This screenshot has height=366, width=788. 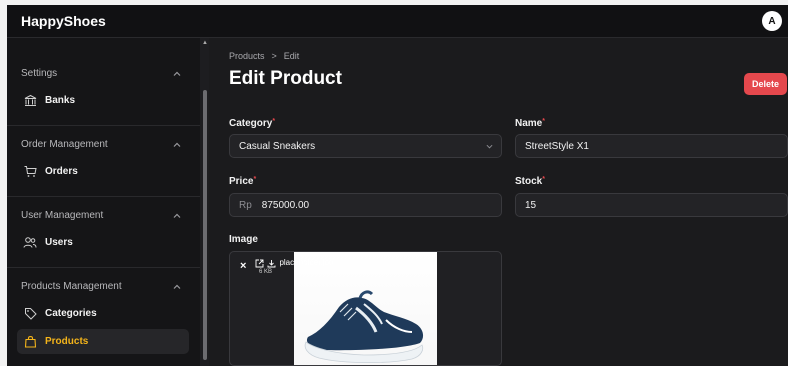 I want to click on stock-input: 15, so click(x=651, y=205).